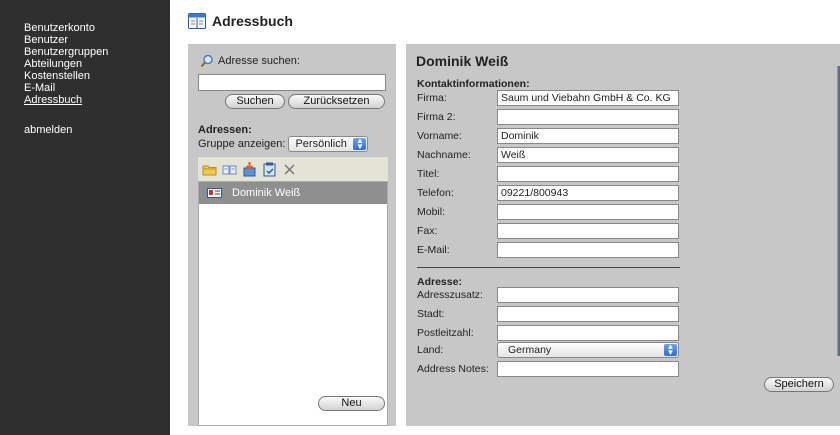  I want to click on sidebar-item-benutzergruppen: Benutzergruppen, so click(97, 52).